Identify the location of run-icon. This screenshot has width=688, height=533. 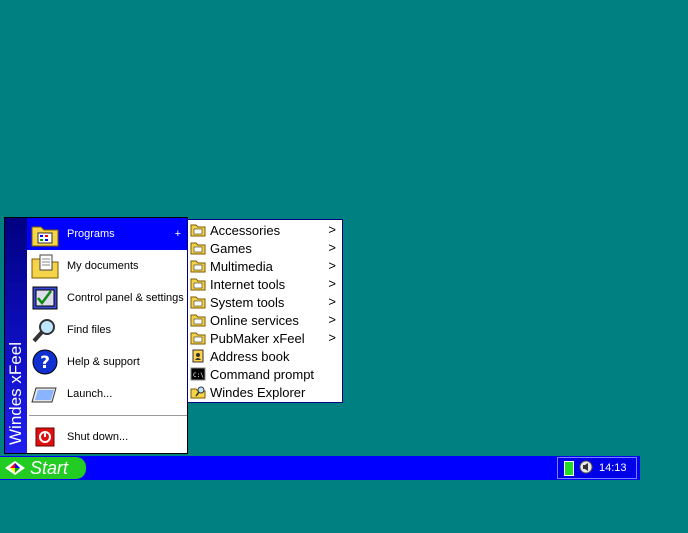
(45, 394).